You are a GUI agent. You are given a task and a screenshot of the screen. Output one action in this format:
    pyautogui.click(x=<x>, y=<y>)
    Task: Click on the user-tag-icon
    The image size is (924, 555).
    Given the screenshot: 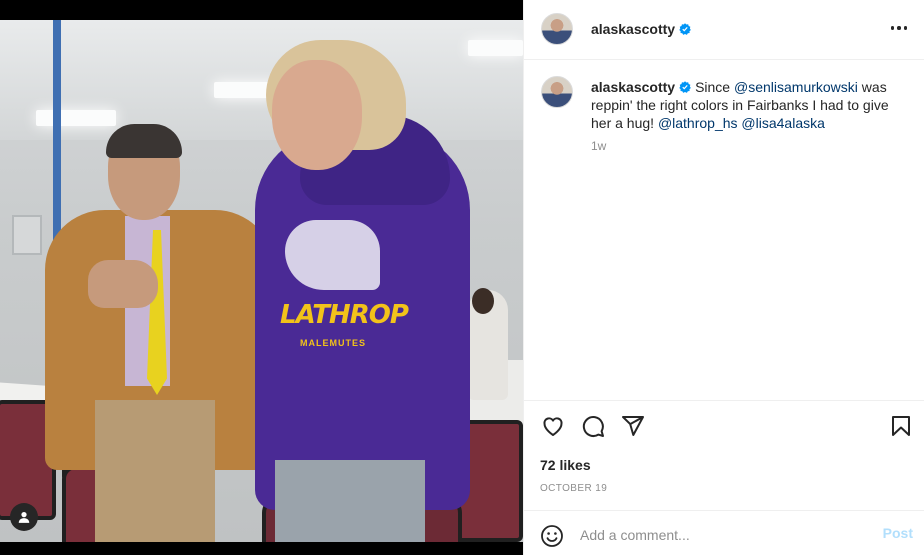 What is the action you would take?
    pyautogui.click(x=24, y=517)
    